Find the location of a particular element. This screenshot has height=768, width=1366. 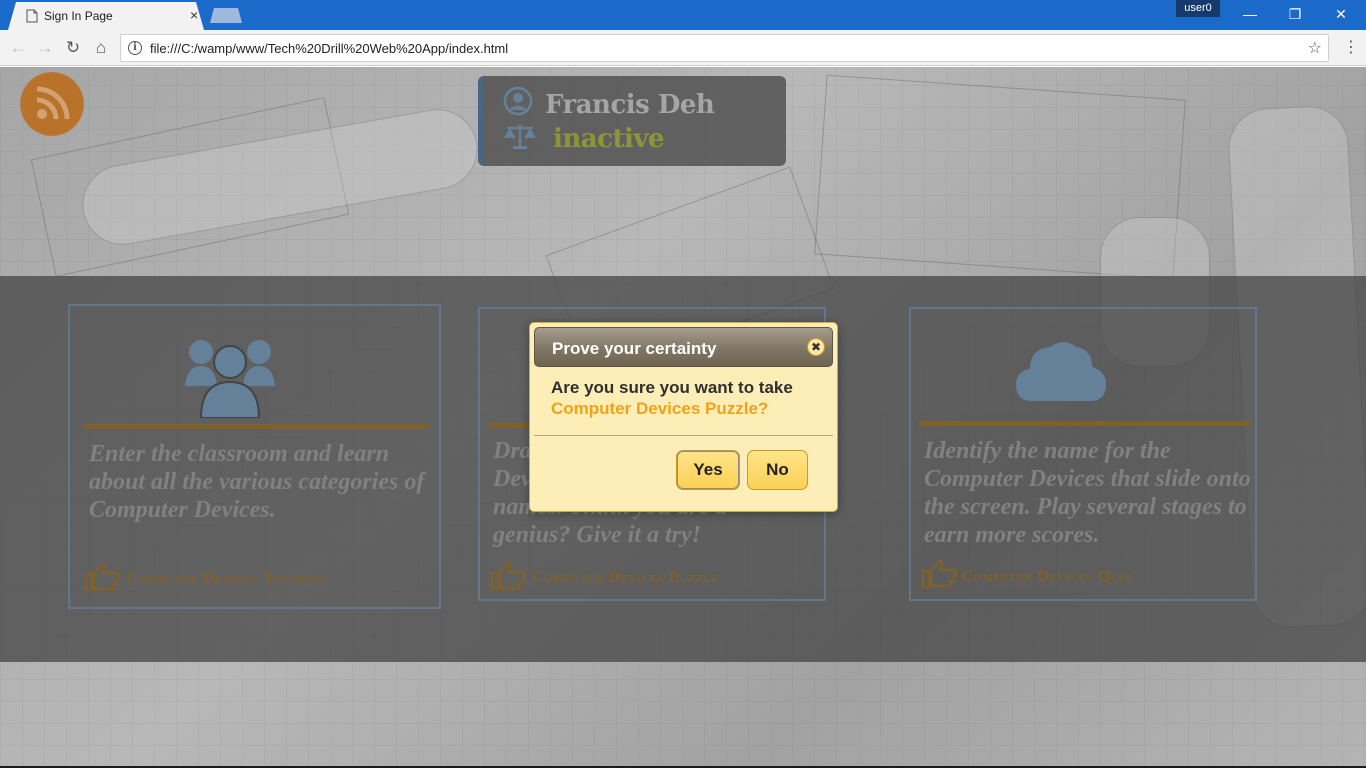

dialog-activity-name: Computer Devices Puzzle? is located at coordinates (660, 408).